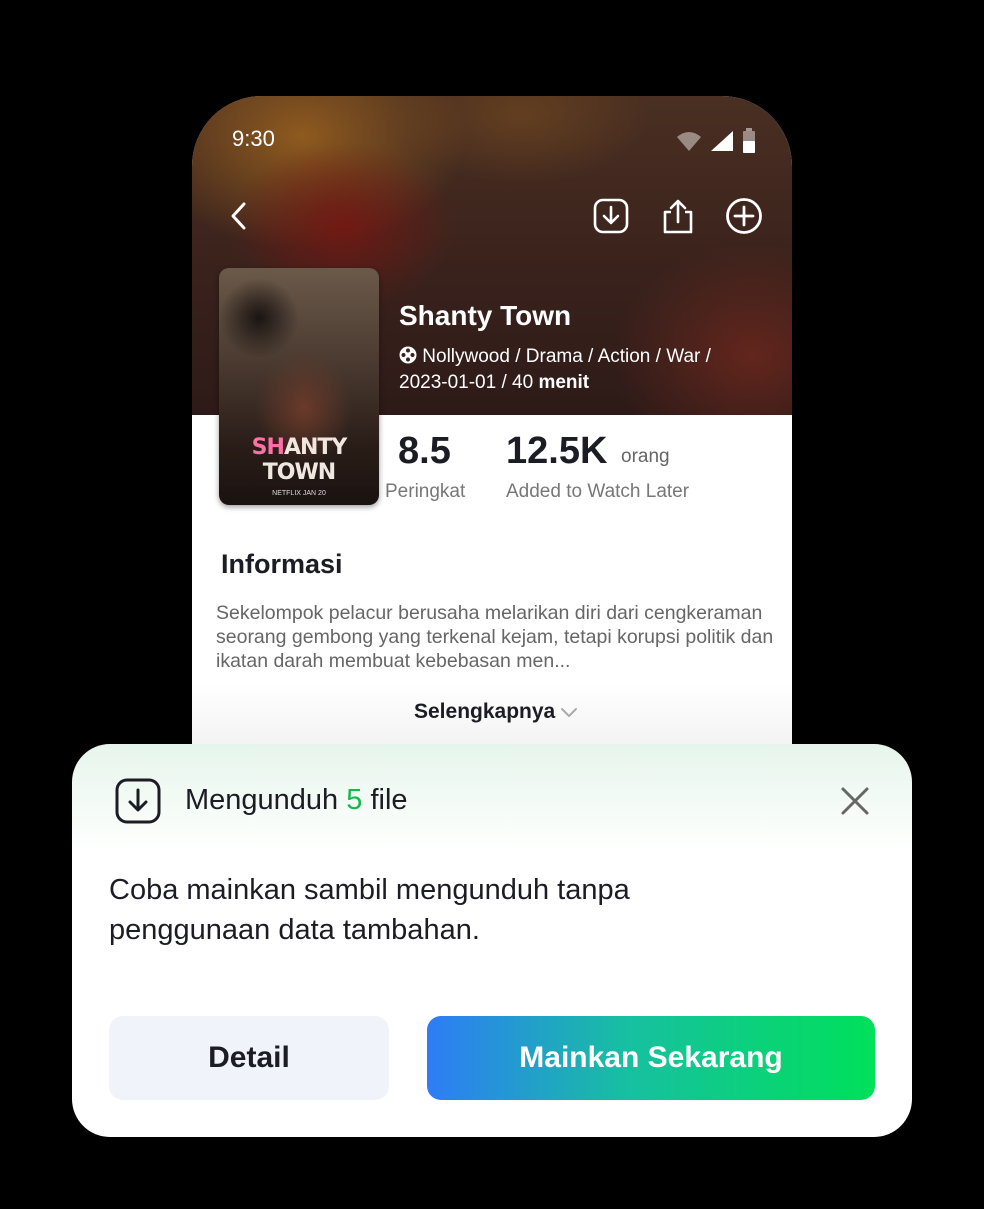 The image size is (984, 1209). I want to click on download-status-title: Mengunduh 5 file, so click(296, 800).